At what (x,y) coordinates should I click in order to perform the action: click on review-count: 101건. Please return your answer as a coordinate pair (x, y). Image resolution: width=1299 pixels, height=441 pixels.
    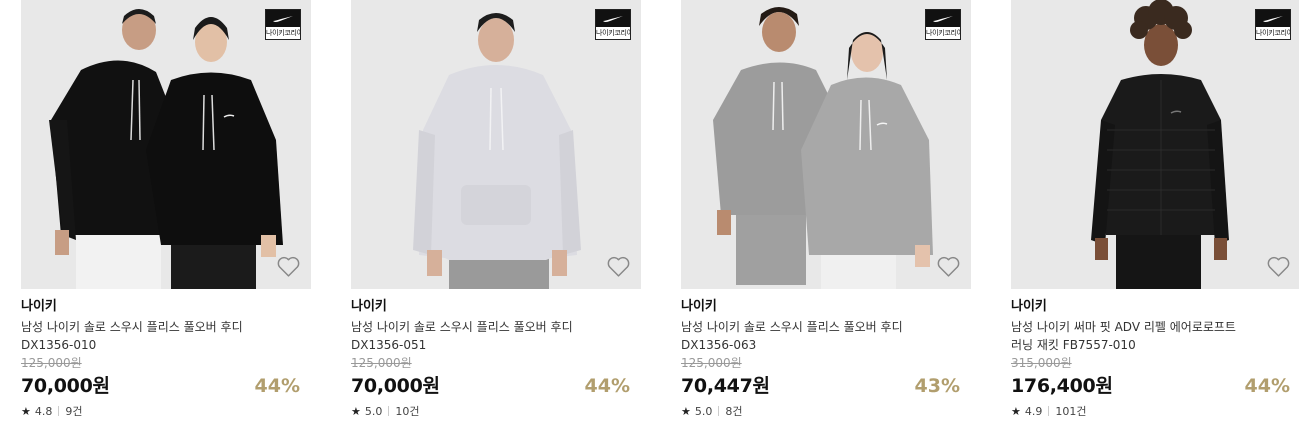
    Looking at the image, I should click on (1070, 411).